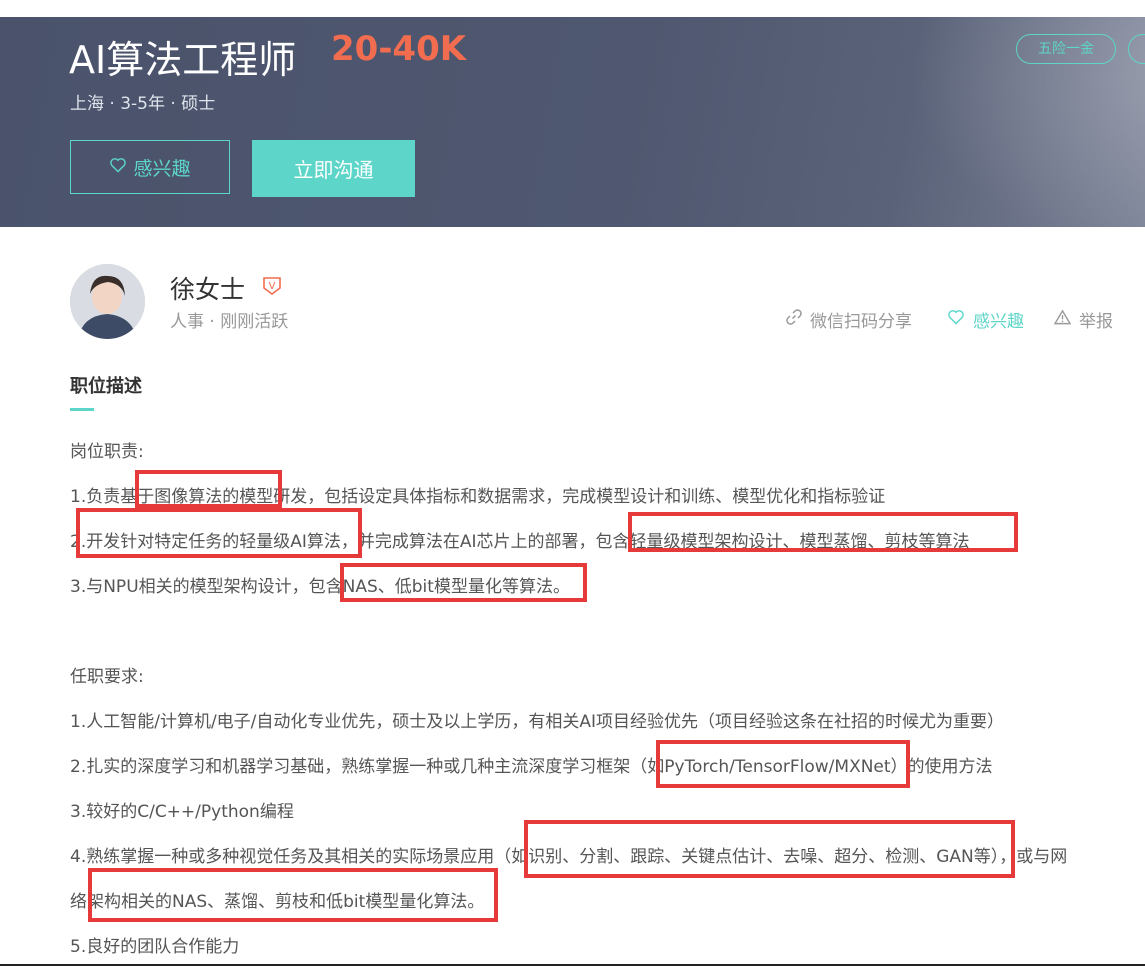 The width and height of the screenshot is (1145, 966). Describe the element at coordinates (1066, 49) in the screenshot. I see `benefit-tag: 五险一金` at that location.